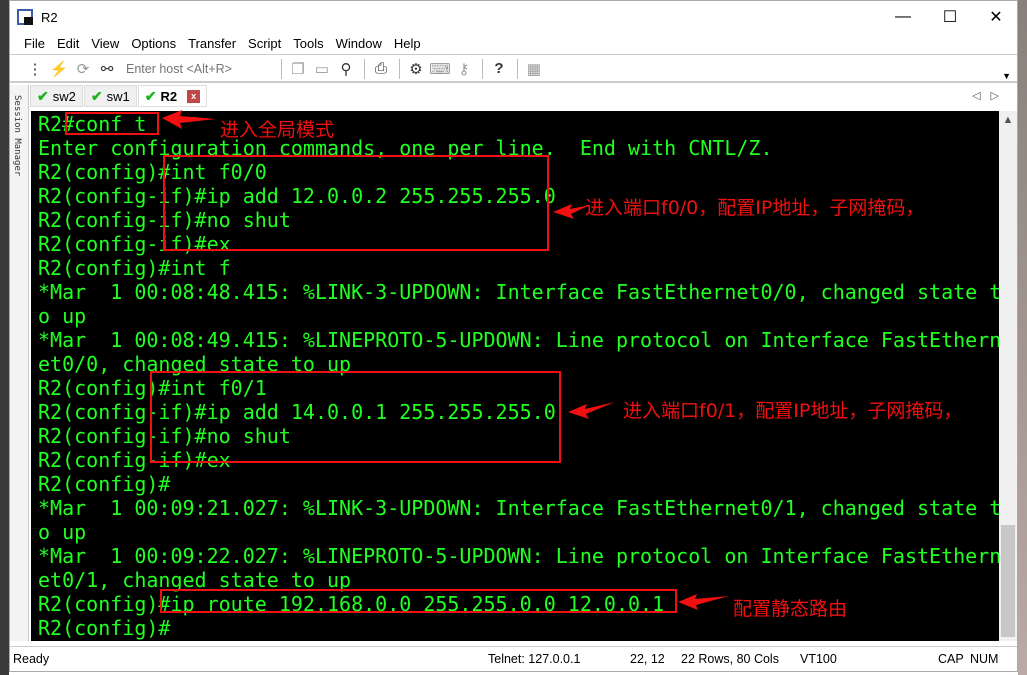 This screenshot has height=675, width=1027. I want to click on annotation-global-mode: 进入全局模式, so click(277, 130).